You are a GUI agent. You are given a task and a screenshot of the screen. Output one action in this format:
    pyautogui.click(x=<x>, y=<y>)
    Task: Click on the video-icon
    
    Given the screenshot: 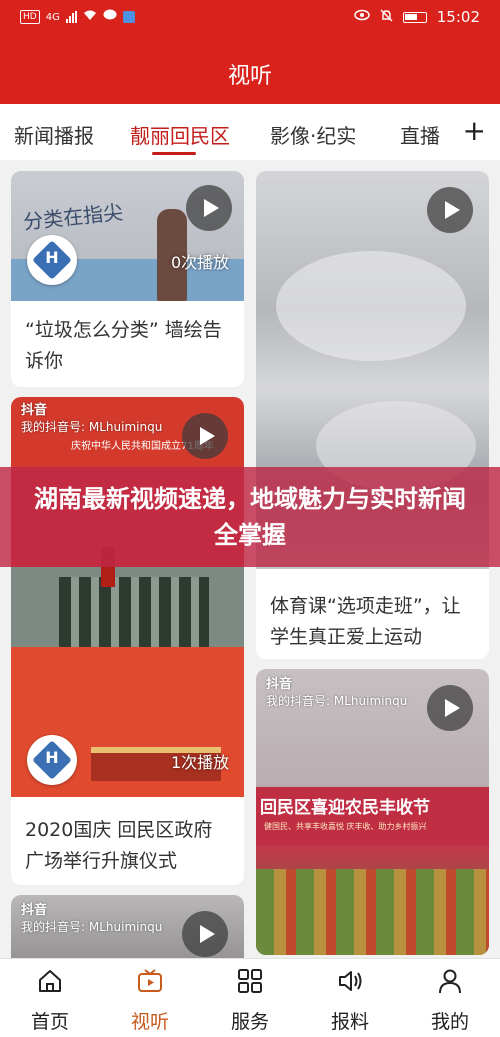 What is the action you would take?
    pyautogui.click(x=150, y=980)
    